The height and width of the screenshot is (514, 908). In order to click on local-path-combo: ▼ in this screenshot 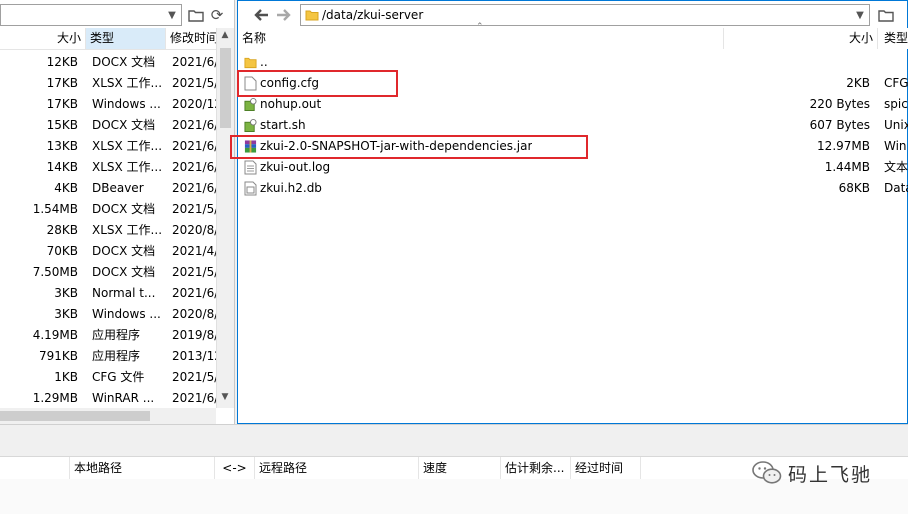, I will do `click(91, 15)`.